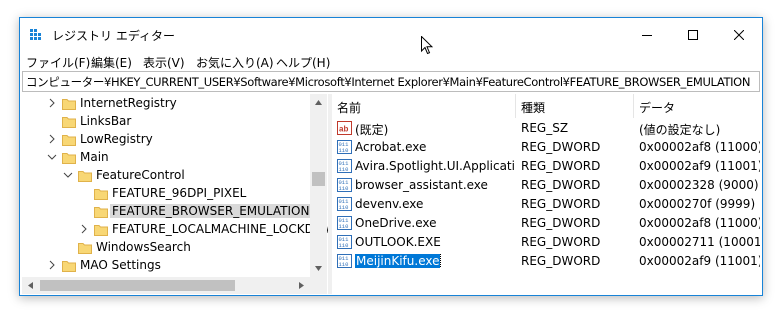 This screenshot has height=314, width=783. I want to click on tree-item-label: WindowsSearch, so click(143, 247).